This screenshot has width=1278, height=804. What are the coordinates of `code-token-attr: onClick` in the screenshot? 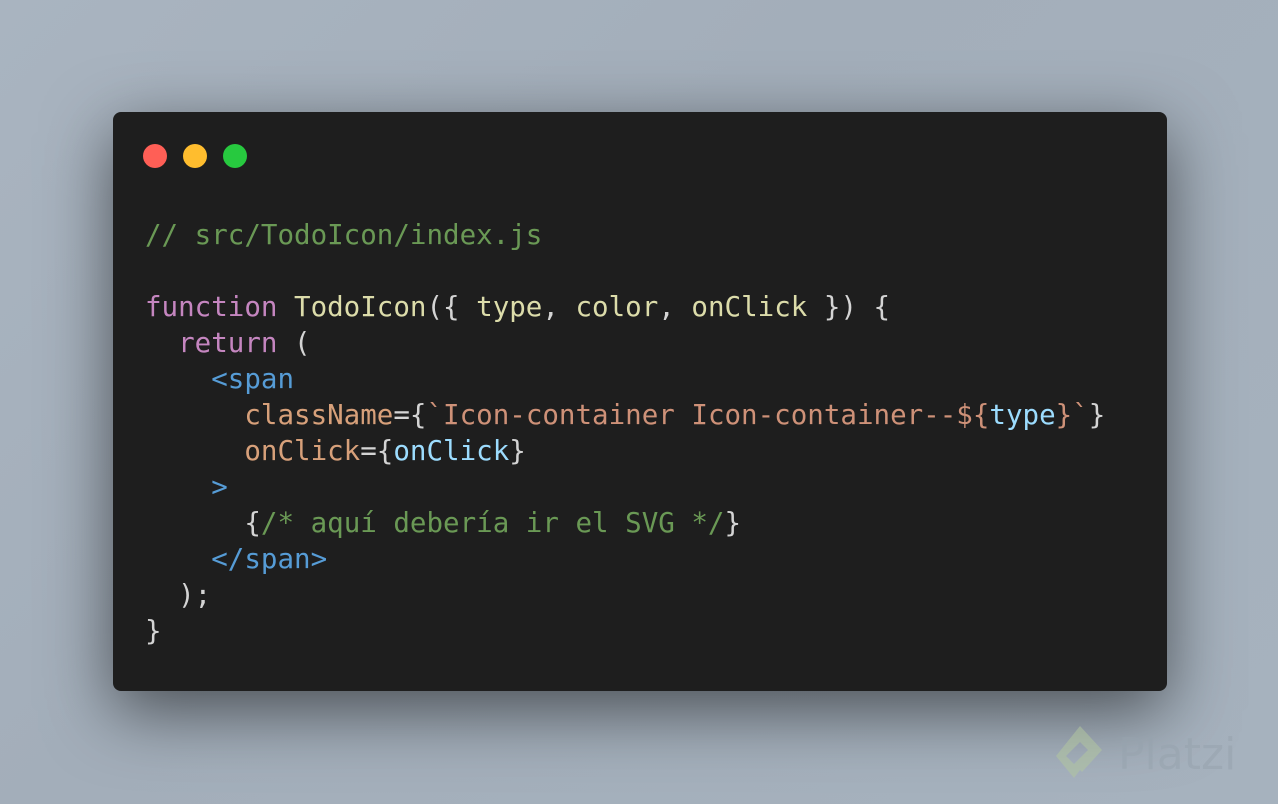 It's located at (302, 451).